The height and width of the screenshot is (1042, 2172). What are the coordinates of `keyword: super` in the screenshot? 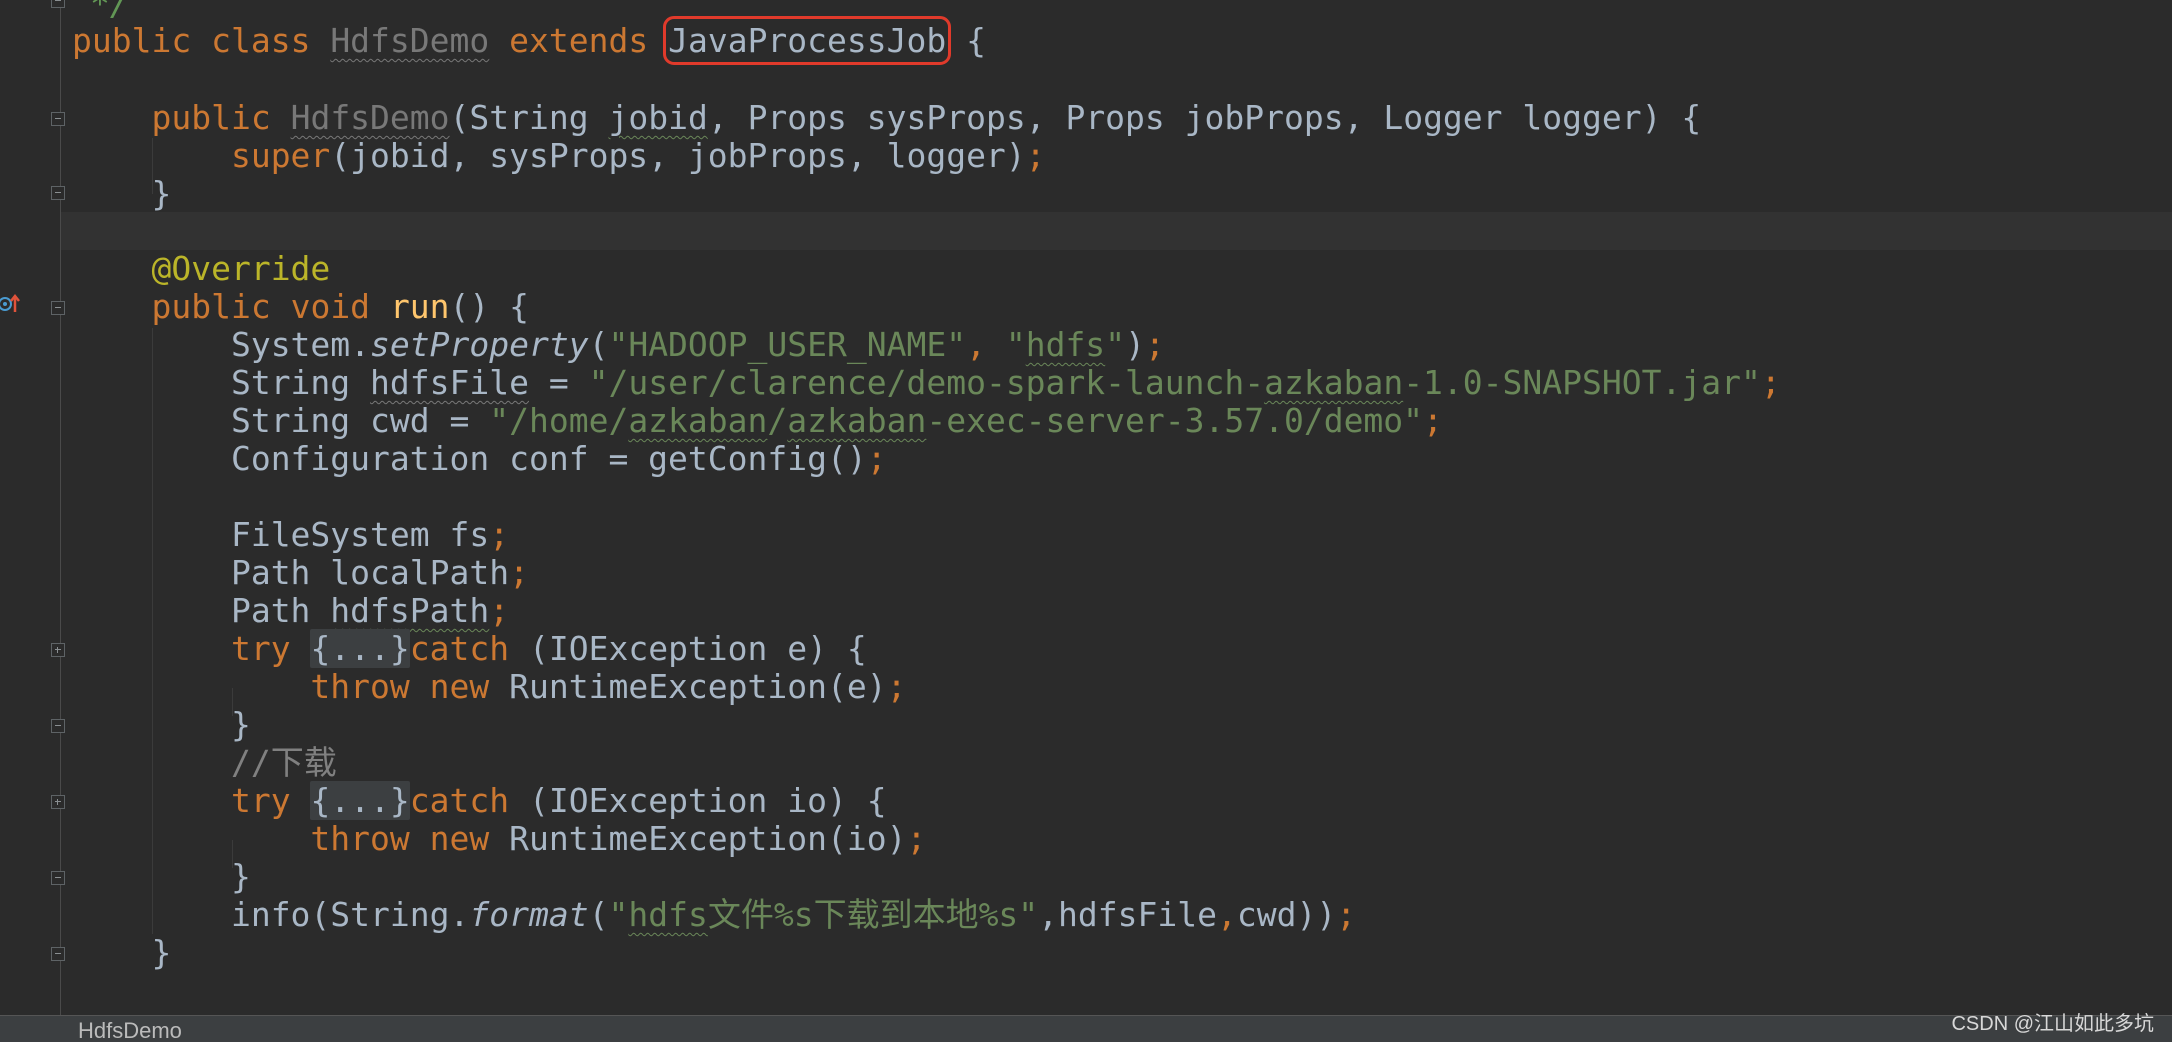 It's located at (280, 155).